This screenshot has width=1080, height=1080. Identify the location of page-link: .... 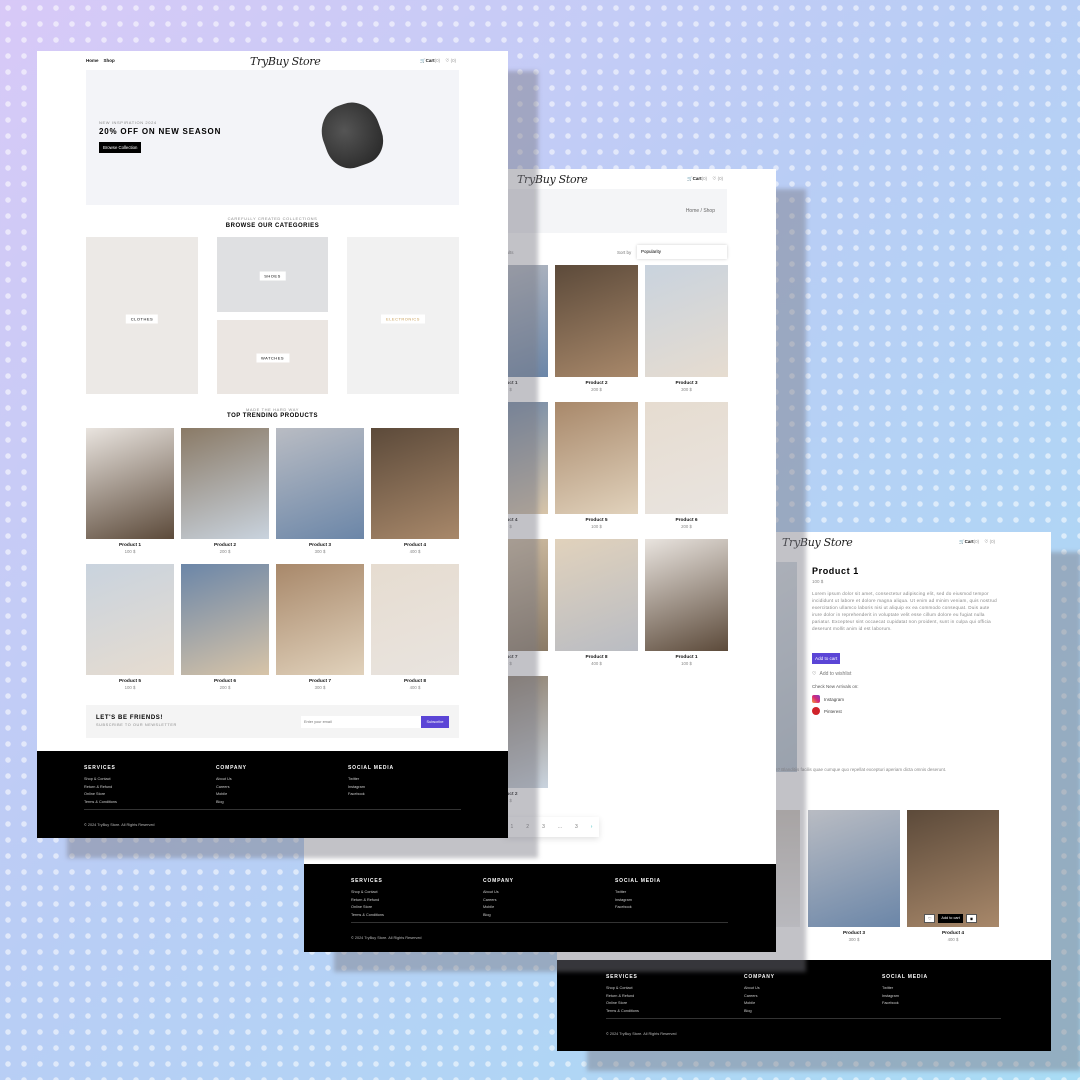
(560, 827).